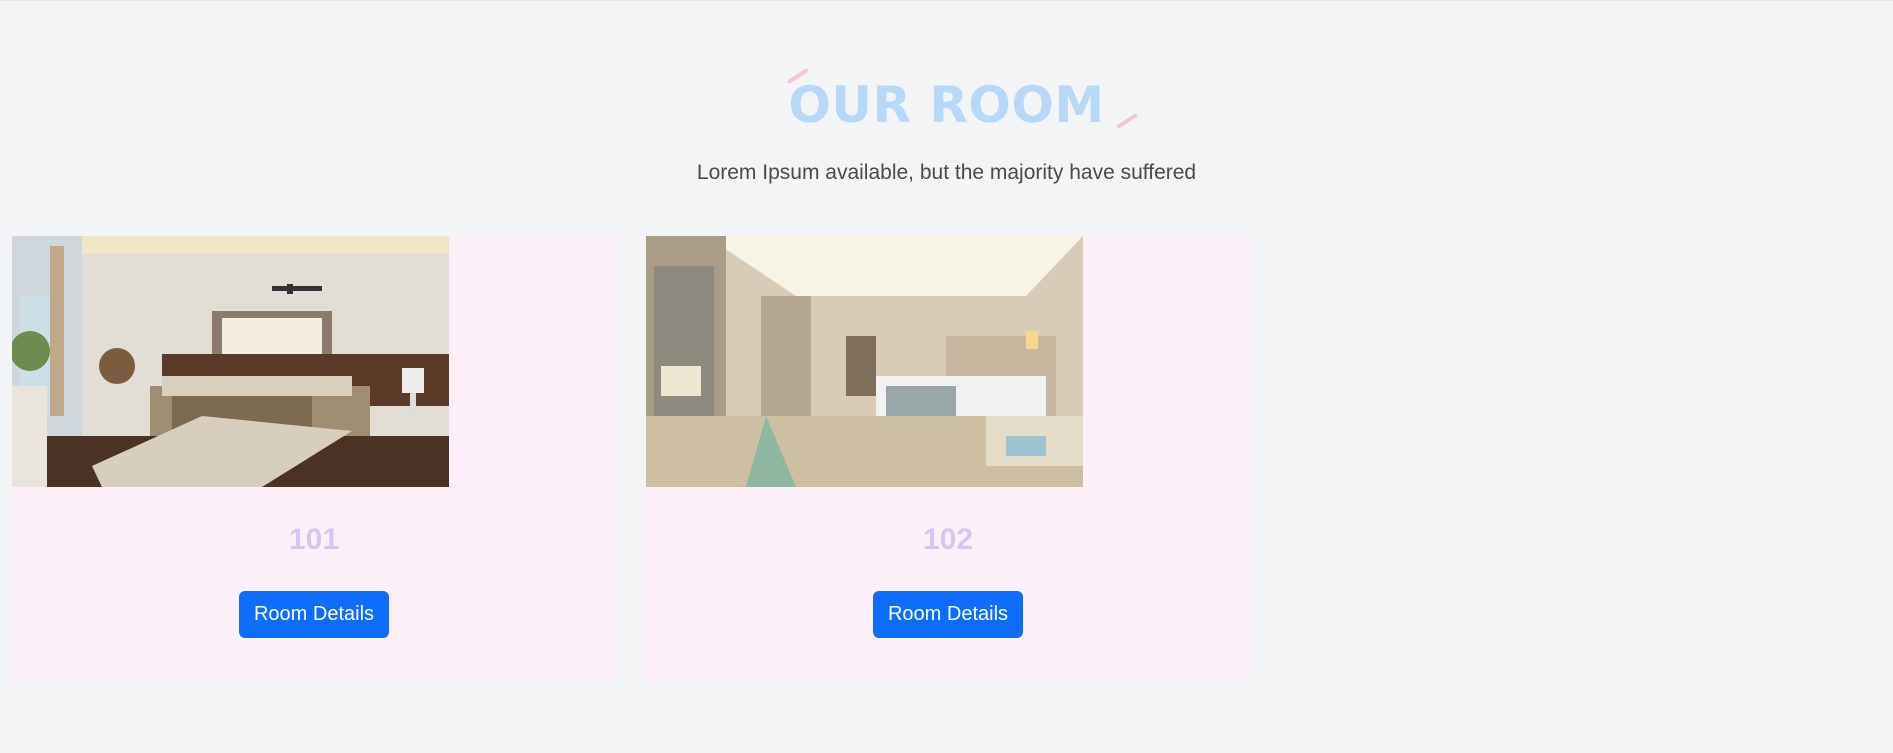  I want to click on title-wrap: OUR ROOM, so click(960, 103).